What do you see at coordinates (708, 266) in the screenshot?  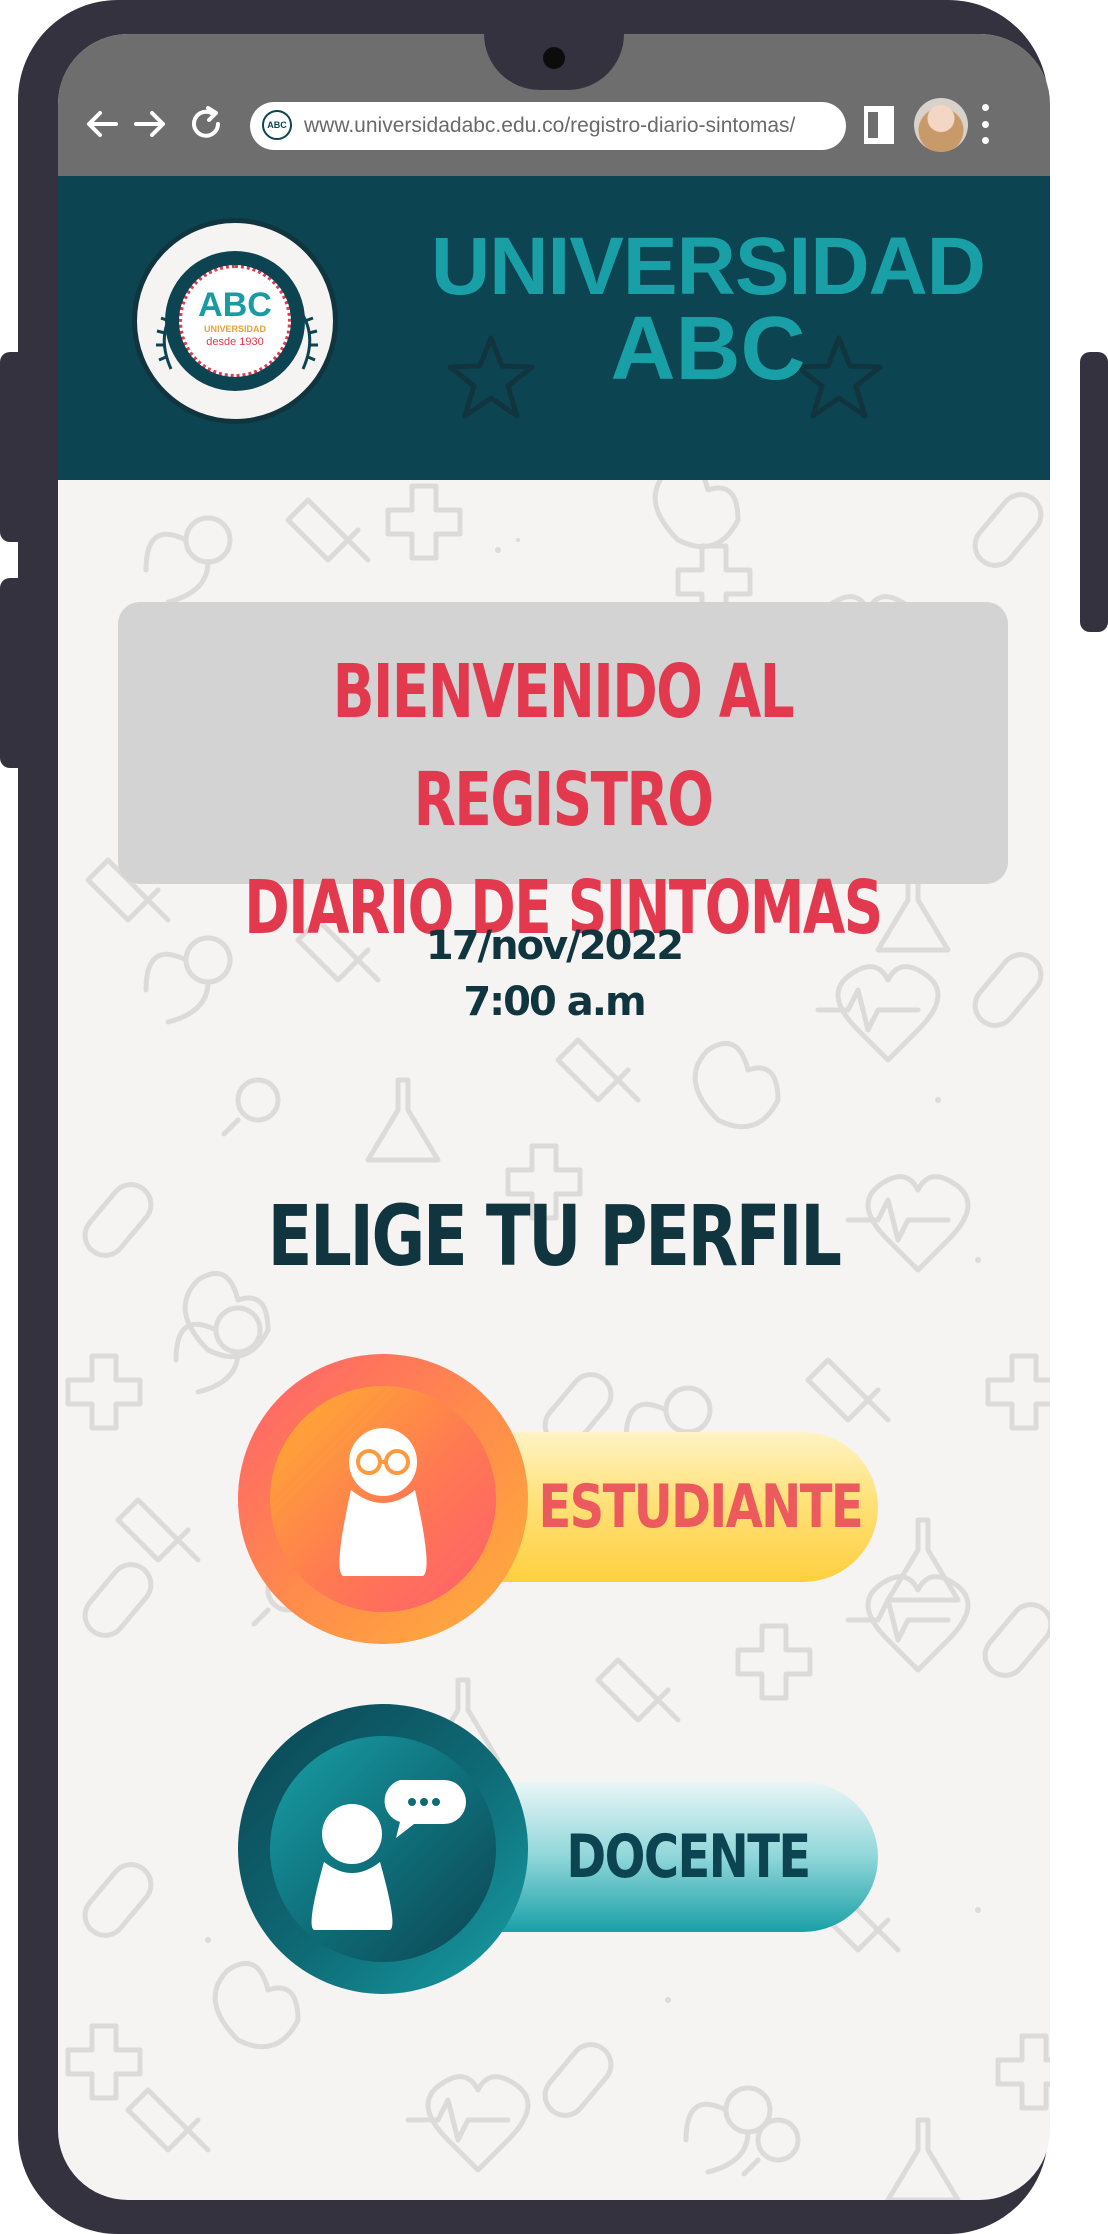 I see `title-line-1: UNIVERSIDAD` at bounding box center [708, 266].